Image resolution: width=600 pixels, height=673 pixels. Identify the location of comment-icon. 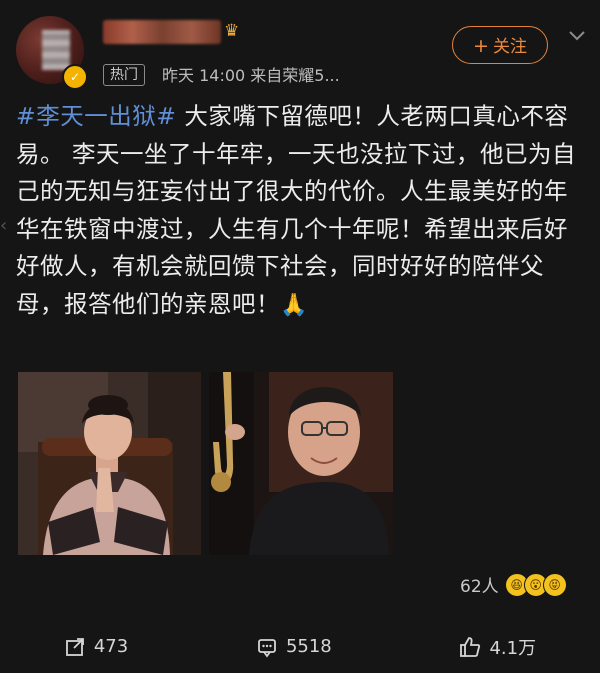
(267, 647).